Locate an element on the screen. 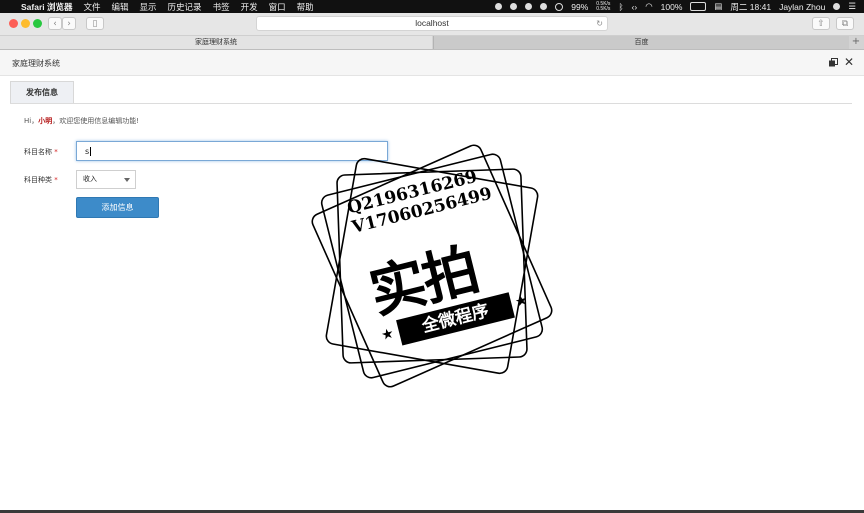 Image resolution: width=864 pixels, height=513 pixels. user-name: Jaylan Zhou is located at coordinates (802, 7).